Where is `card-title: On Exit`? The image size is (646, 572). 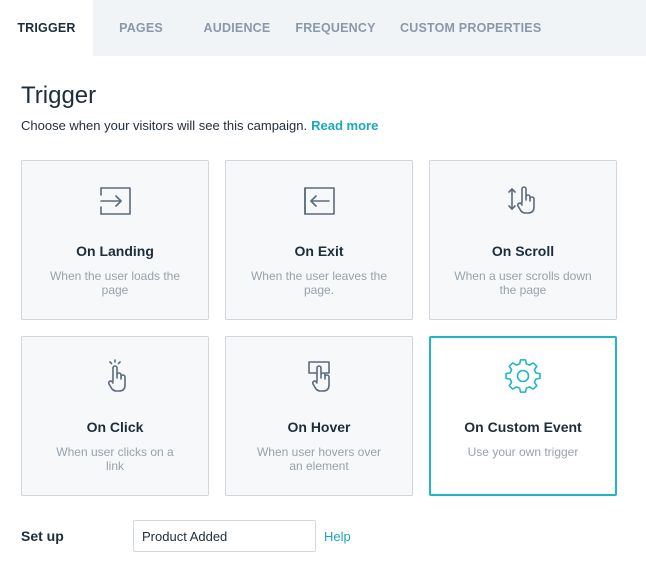 card-title: On Exit is located at coordinates (319, 251).